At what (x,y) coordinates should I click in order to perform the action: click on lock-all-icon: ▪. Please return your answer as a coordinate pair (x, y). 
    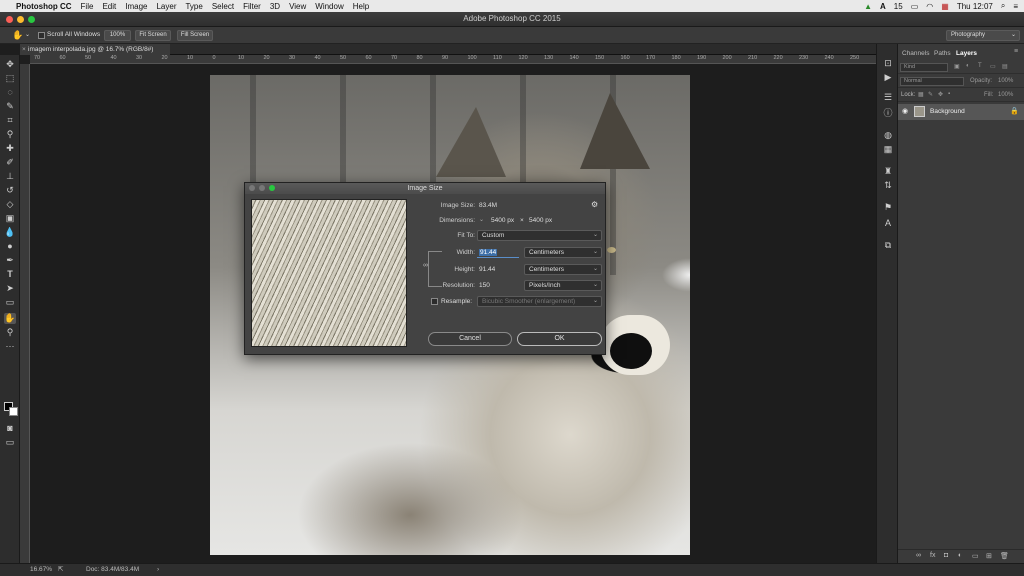
    Looking at the image, I should click on (949, 94).